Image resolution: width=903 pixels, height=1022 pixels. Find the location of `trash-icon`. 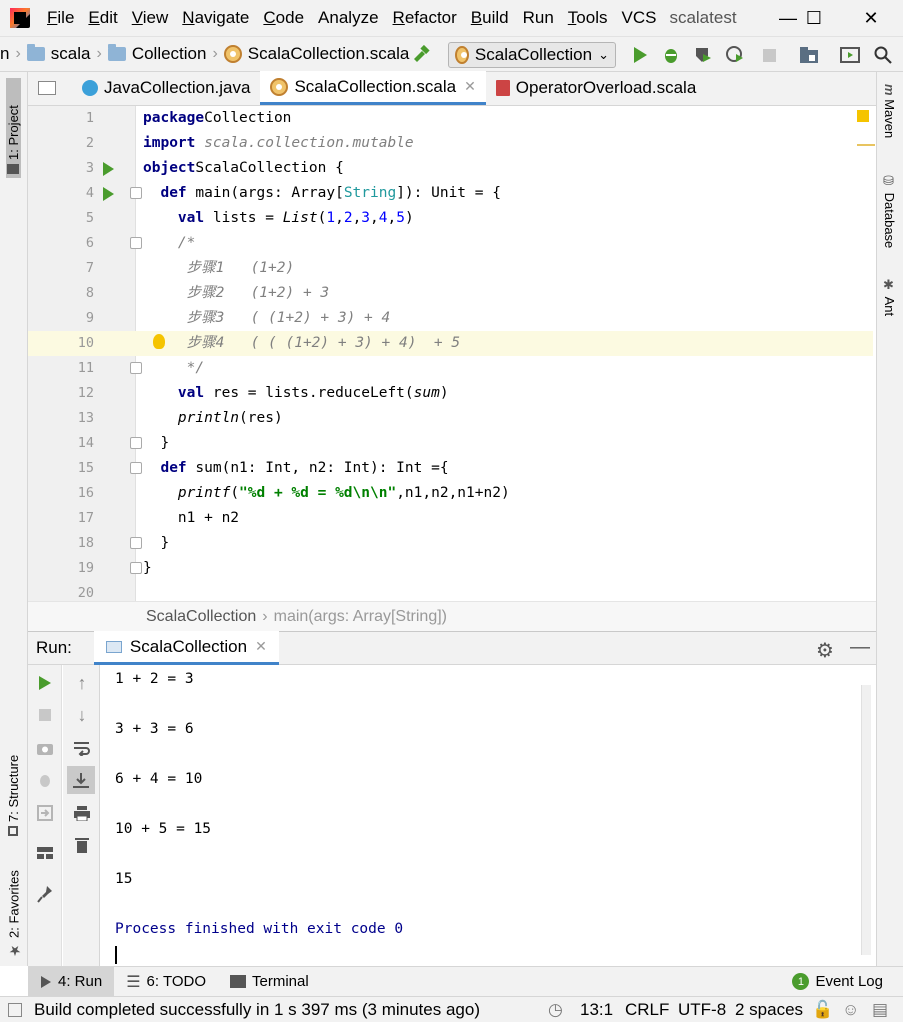

trash-icon is located at coordinates (82, 845).